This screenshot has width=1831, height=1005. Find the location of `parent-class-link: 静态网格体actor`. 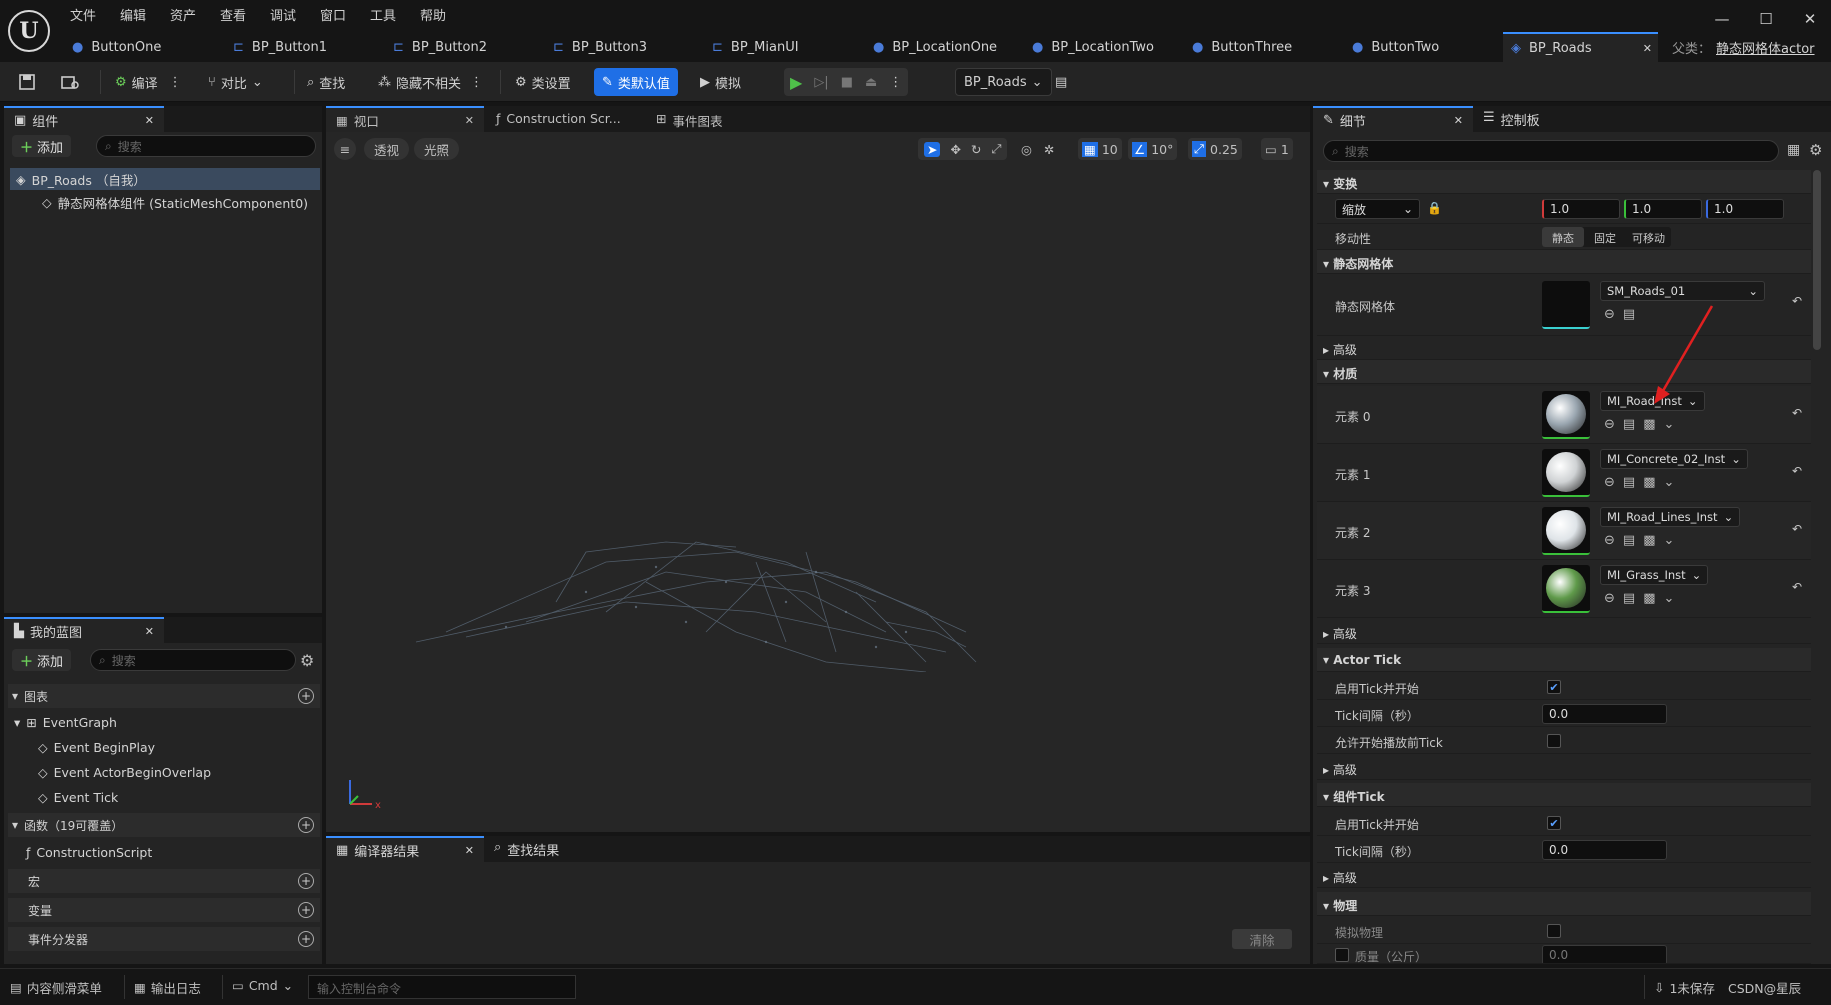

parent-class-link: 静态网格体actor is located at coordinates (1765, 47).